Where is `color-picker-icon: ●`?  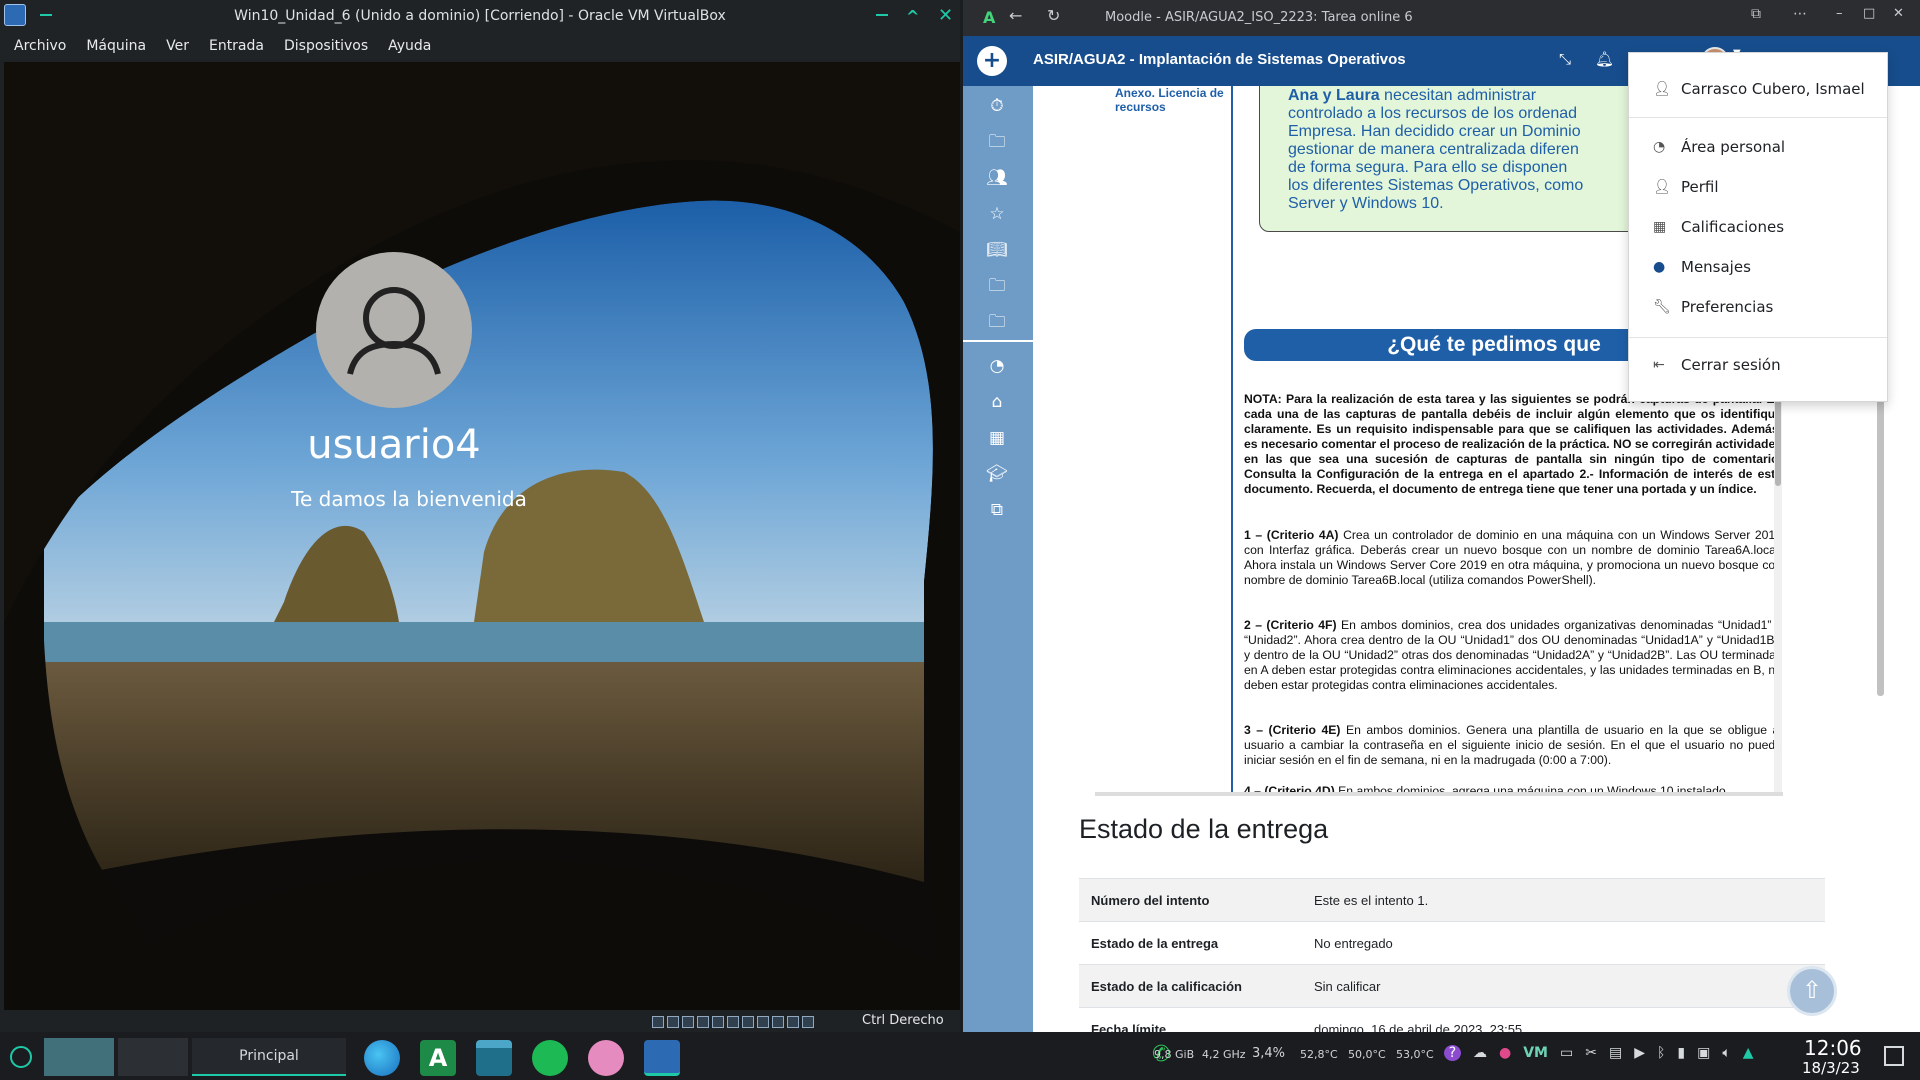 color-picker-icon: ● is located at coordinates (1505, 1053).